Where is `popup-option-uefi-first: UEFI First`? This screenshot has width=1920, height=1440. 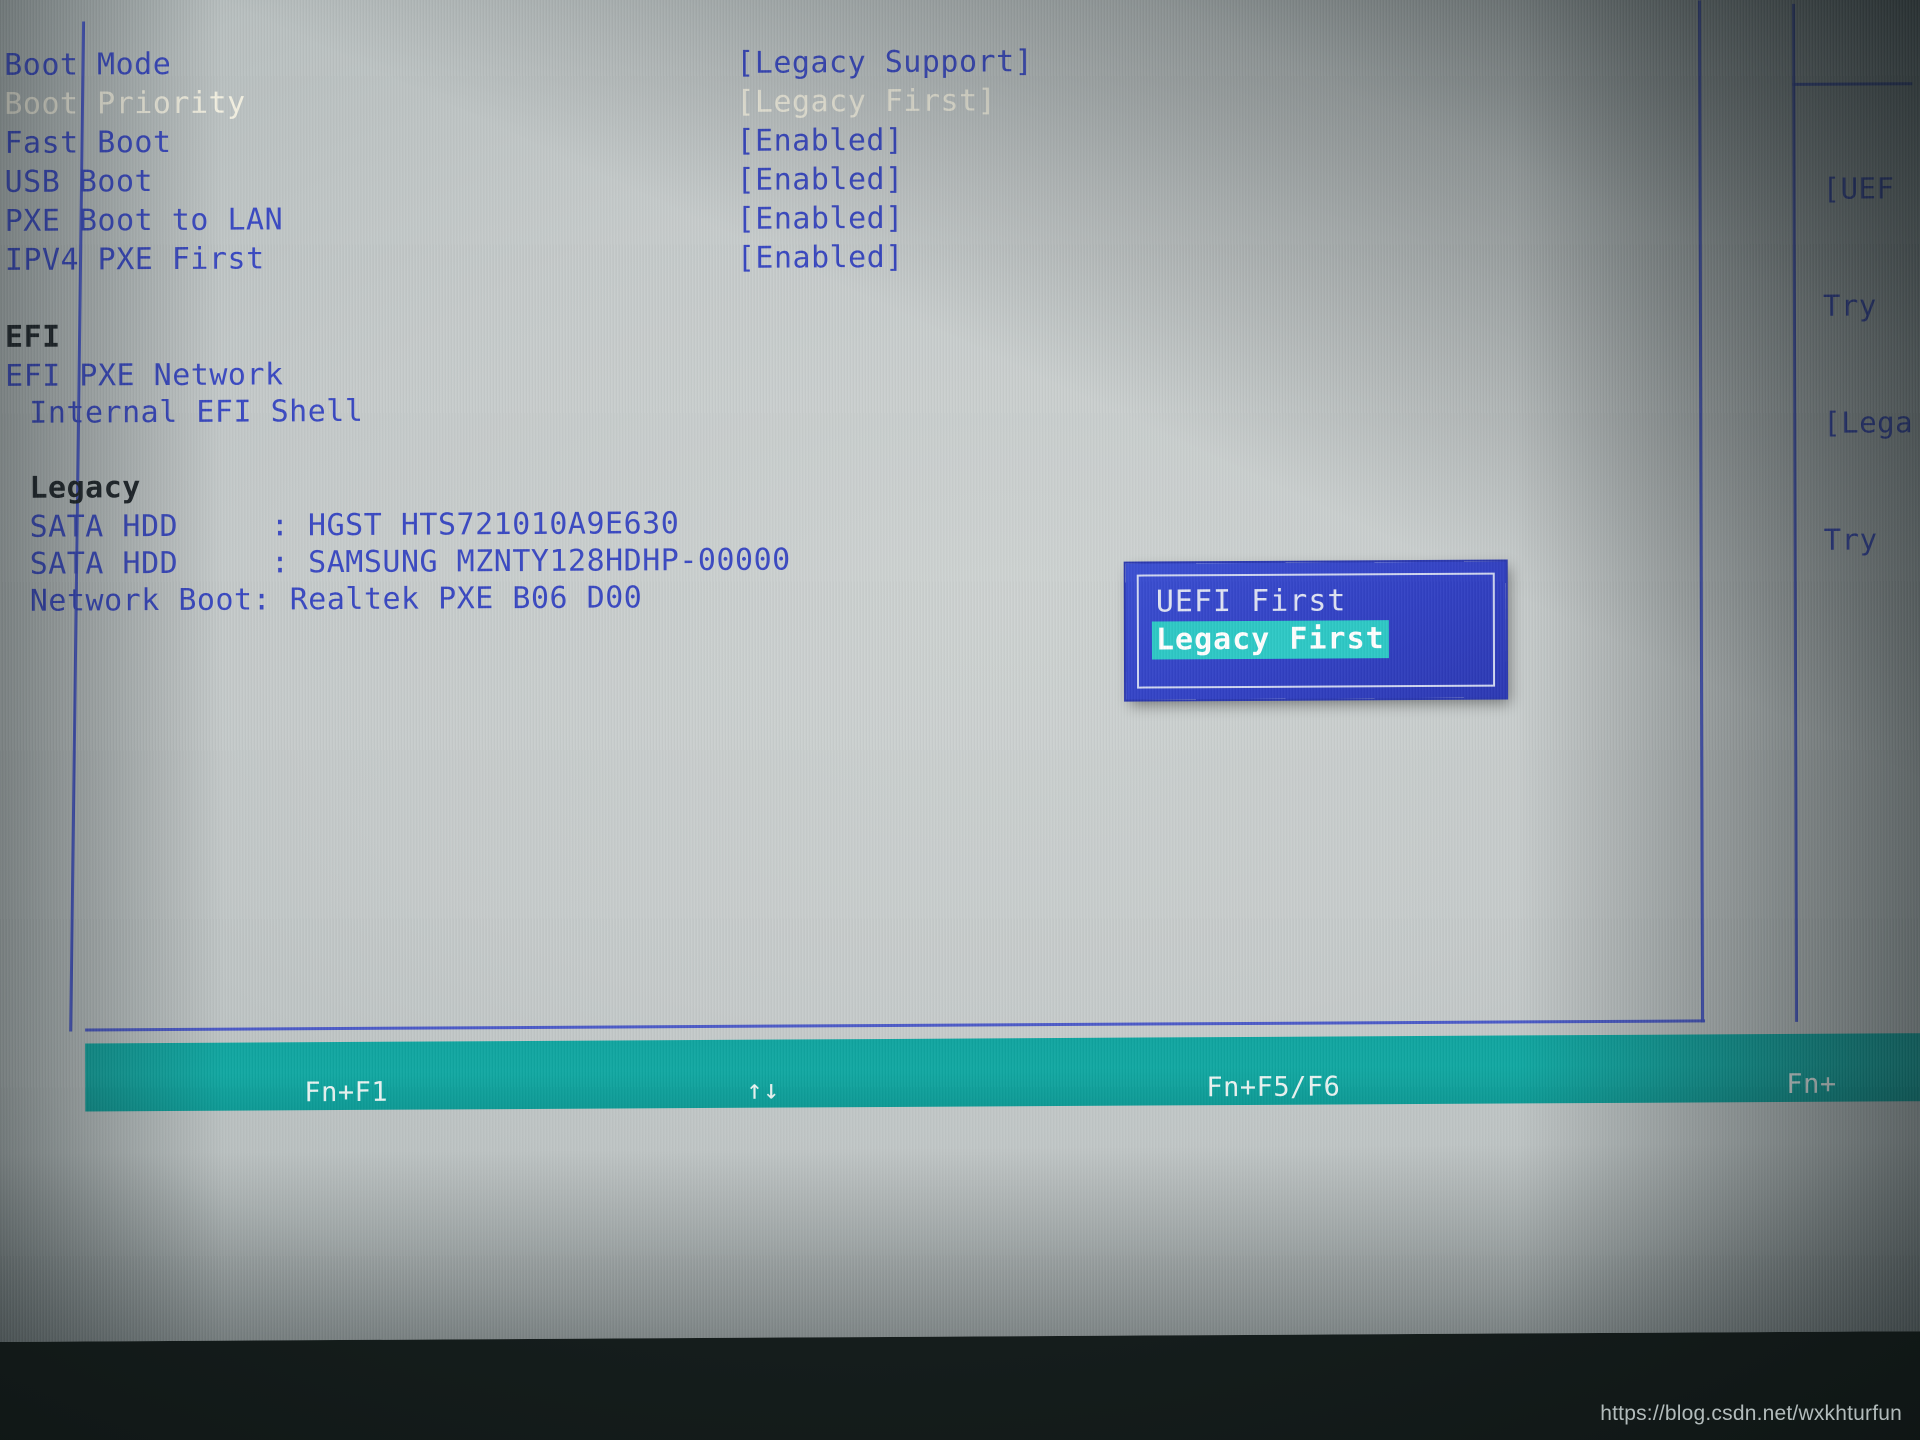
popup-option-uefi-first: UEFI First is located at coordinates (1251, 601).